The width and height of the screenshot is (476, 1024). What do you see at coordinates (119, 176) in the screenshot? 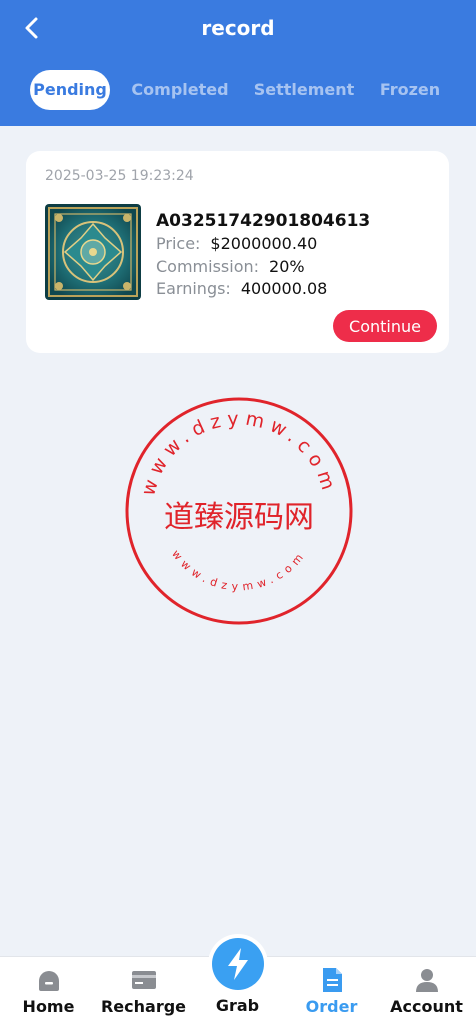
I see `order-timestamp: 2025-03-25 19:23:24` at bounding box center [119, 176].